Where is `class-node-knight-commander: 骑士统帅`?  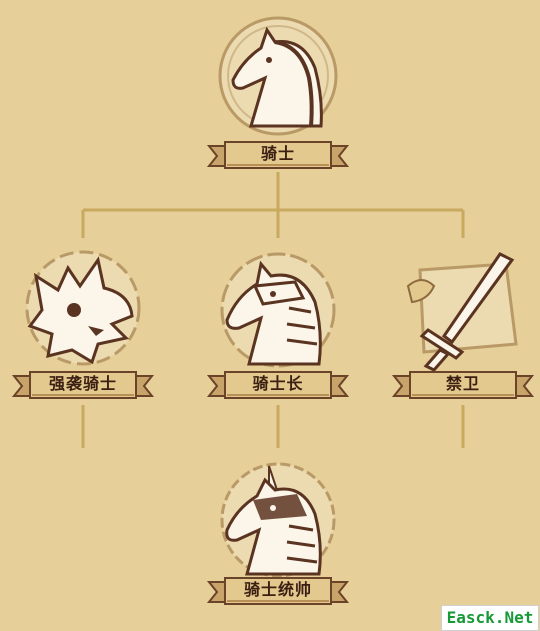 class-node-knight-commander: 骑士统帅 is located at coordinates (278, 536).